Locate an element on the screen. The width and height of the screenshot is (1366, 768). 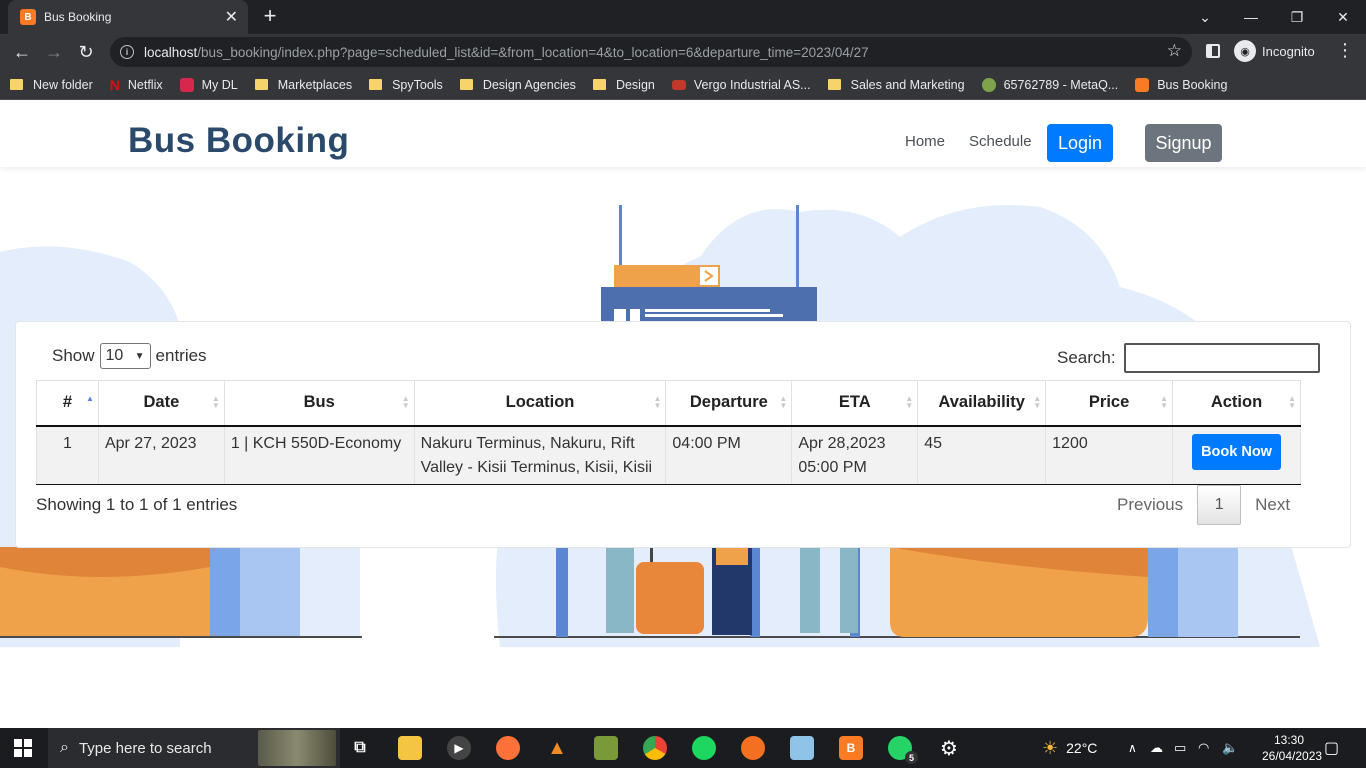
table-search: Search: is located at coordinates (1188, 358).